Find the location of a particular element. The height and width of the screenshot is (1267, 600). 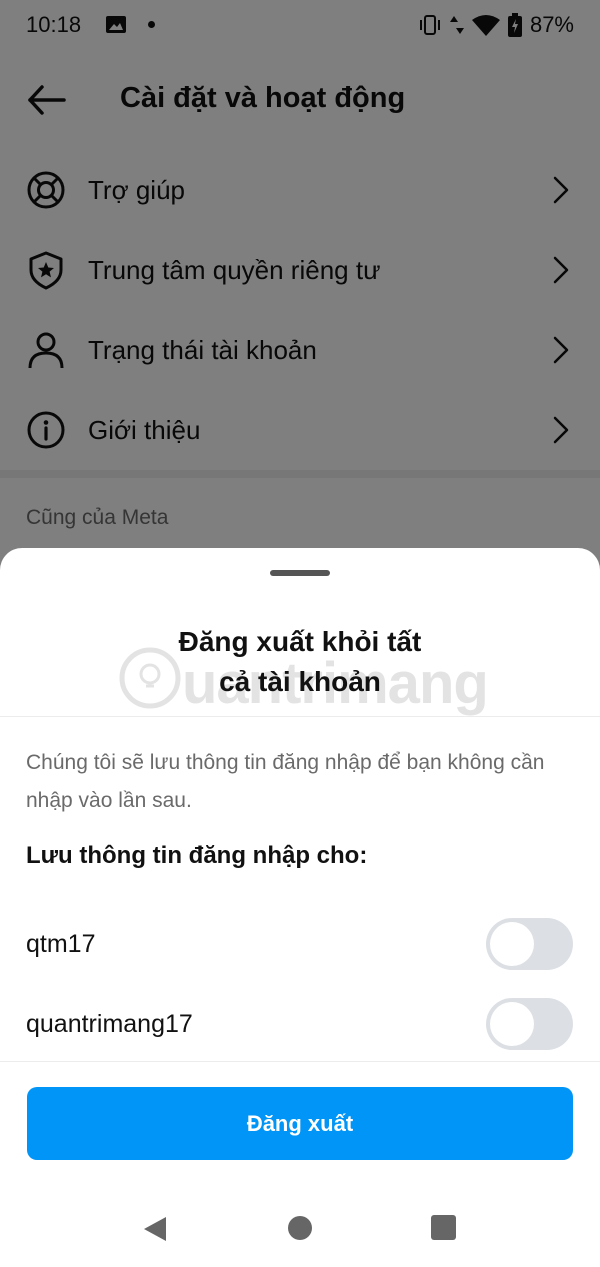

save-login-heading: Lưu thông tin đăng nhập cho: is located at coordinates (197, 855).